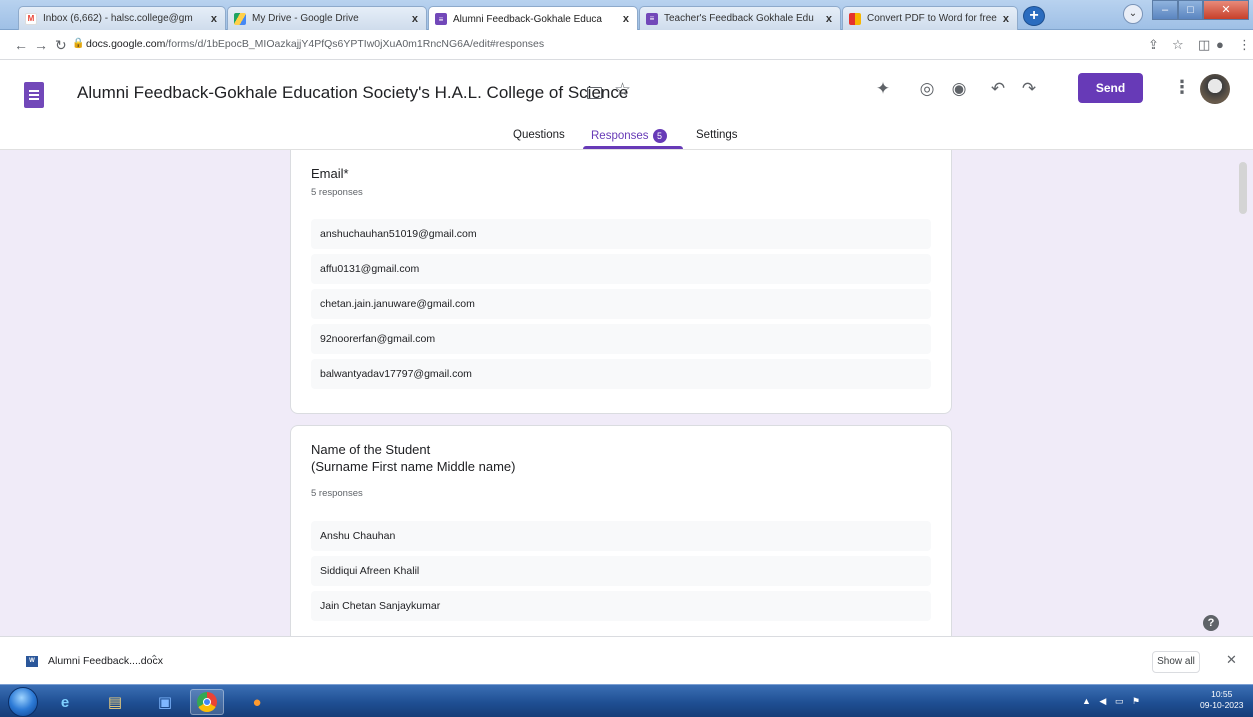 This screenshot has height=717, width=1253. Describe the element at coordinates (371, 449) in the screenshot. I see `question-title: Name of the Student` at that location.